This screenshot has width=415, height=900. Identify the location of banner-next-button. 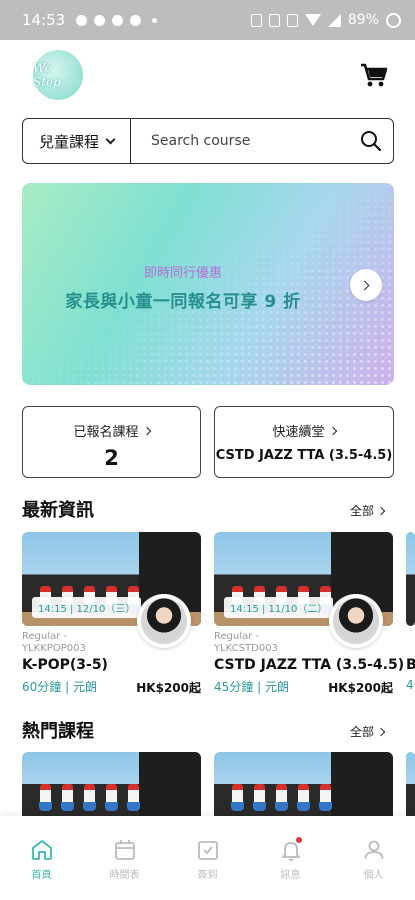
(366, 285).